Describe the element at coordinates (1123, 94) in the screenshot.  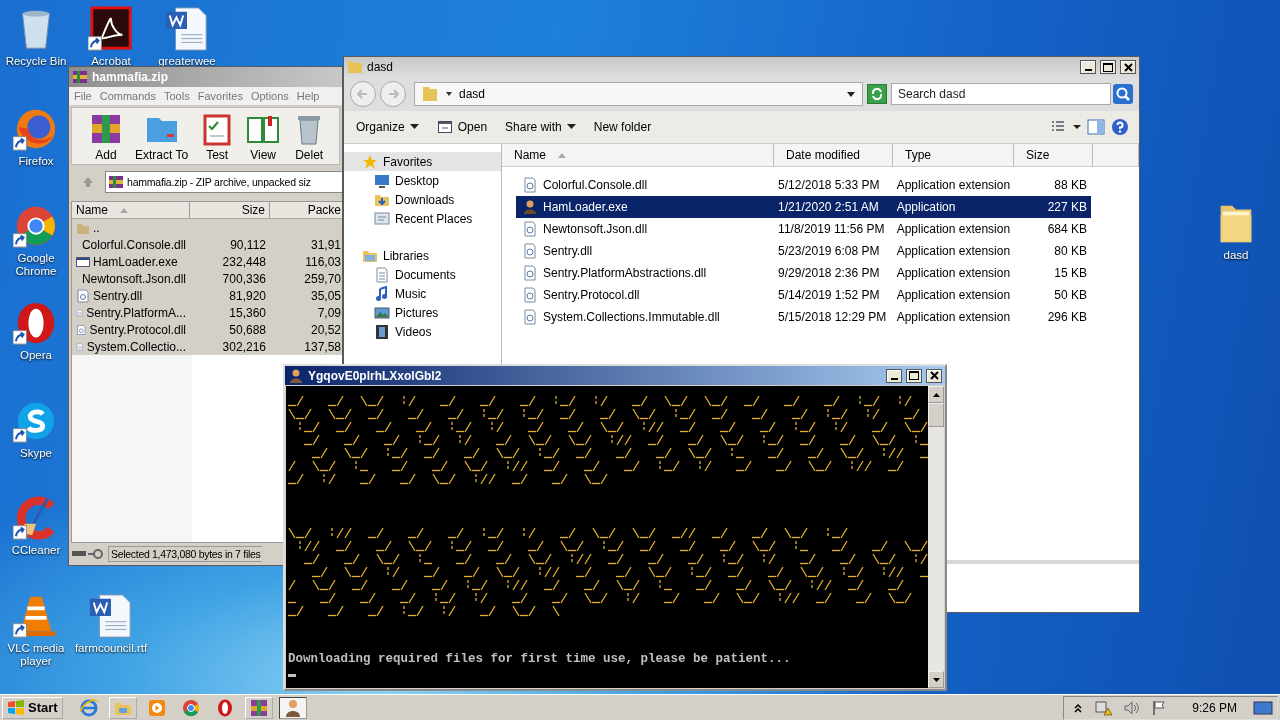
I see `search-icon` at that location.